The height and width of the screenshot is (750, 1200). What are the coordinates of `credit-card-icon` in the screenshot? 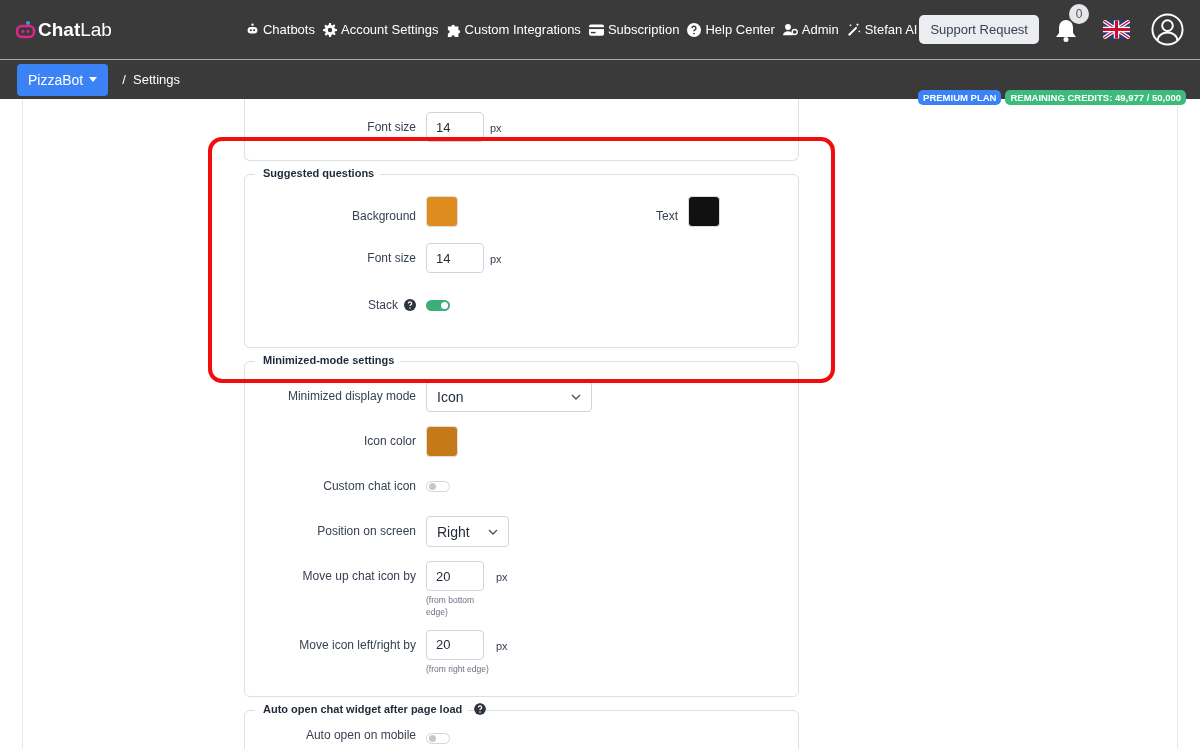 It's located at (596, 29).